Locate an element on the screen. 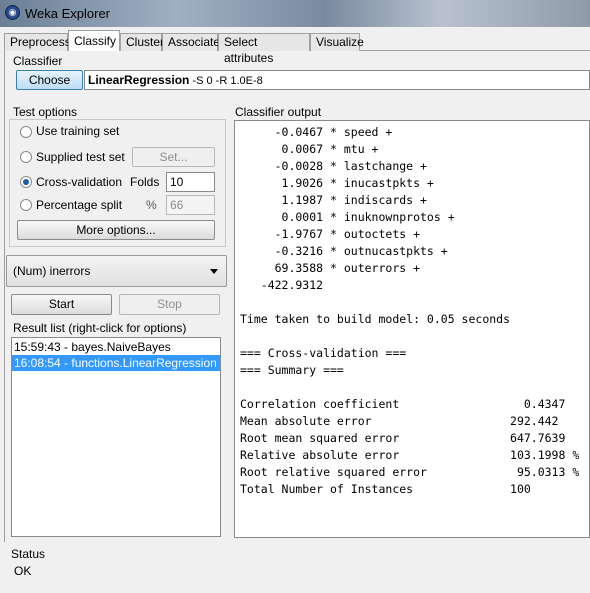  status-area is located at coordinates (297, 567).